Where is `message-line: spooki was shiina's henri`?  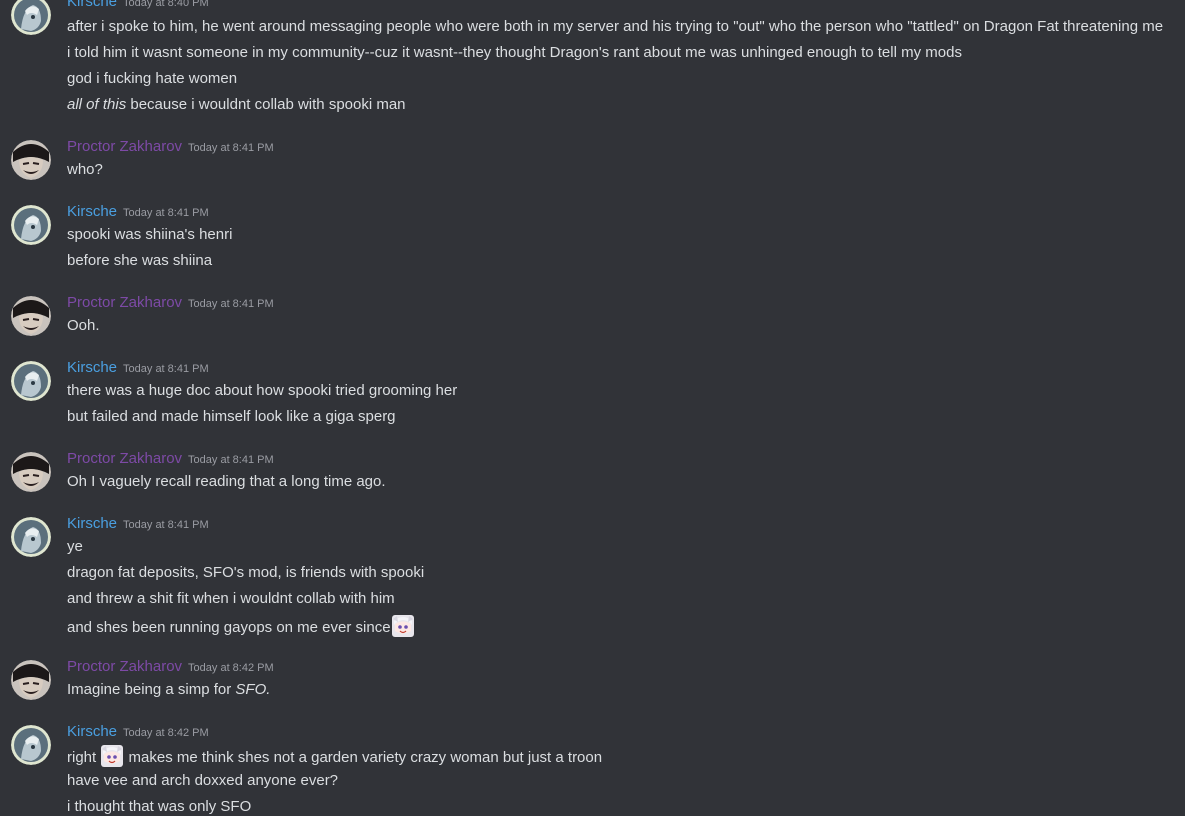
message-line: spooki was shiina's henri is located at coordinates (150, 234).